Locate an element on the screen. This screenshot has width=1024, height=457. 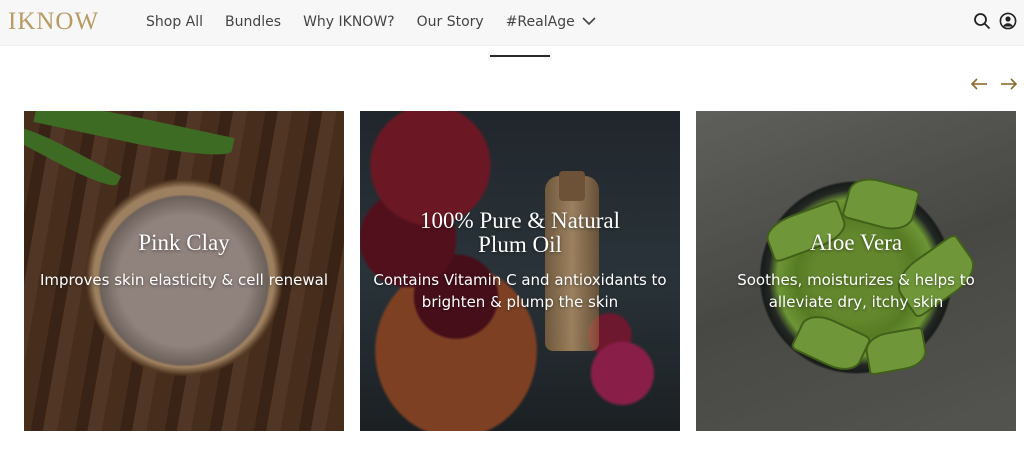
nav-item-realage-label: #RealAge is located at coordinates (540, 22).